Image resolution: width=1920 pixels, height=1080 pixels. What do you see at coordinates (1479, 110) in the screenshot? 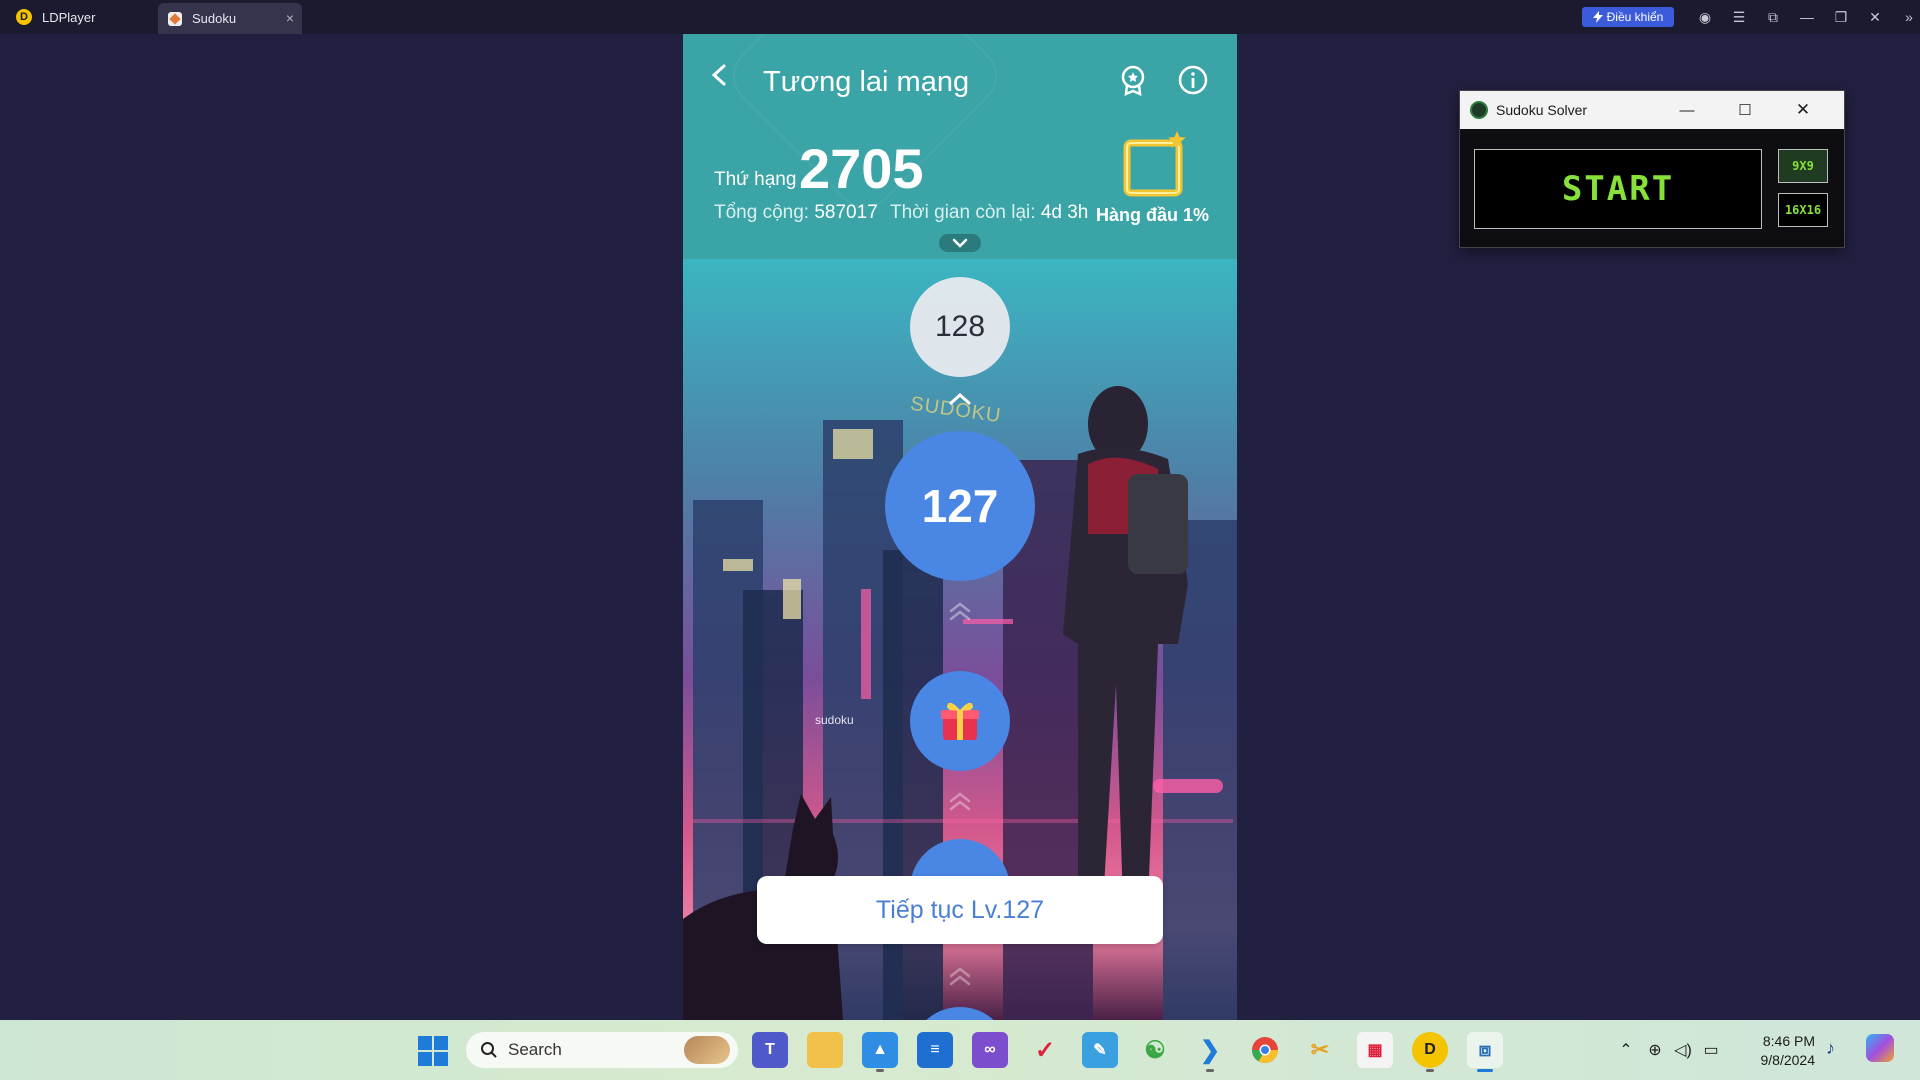
I see `solver-logo-icon` at bounding box center [1479, 110].